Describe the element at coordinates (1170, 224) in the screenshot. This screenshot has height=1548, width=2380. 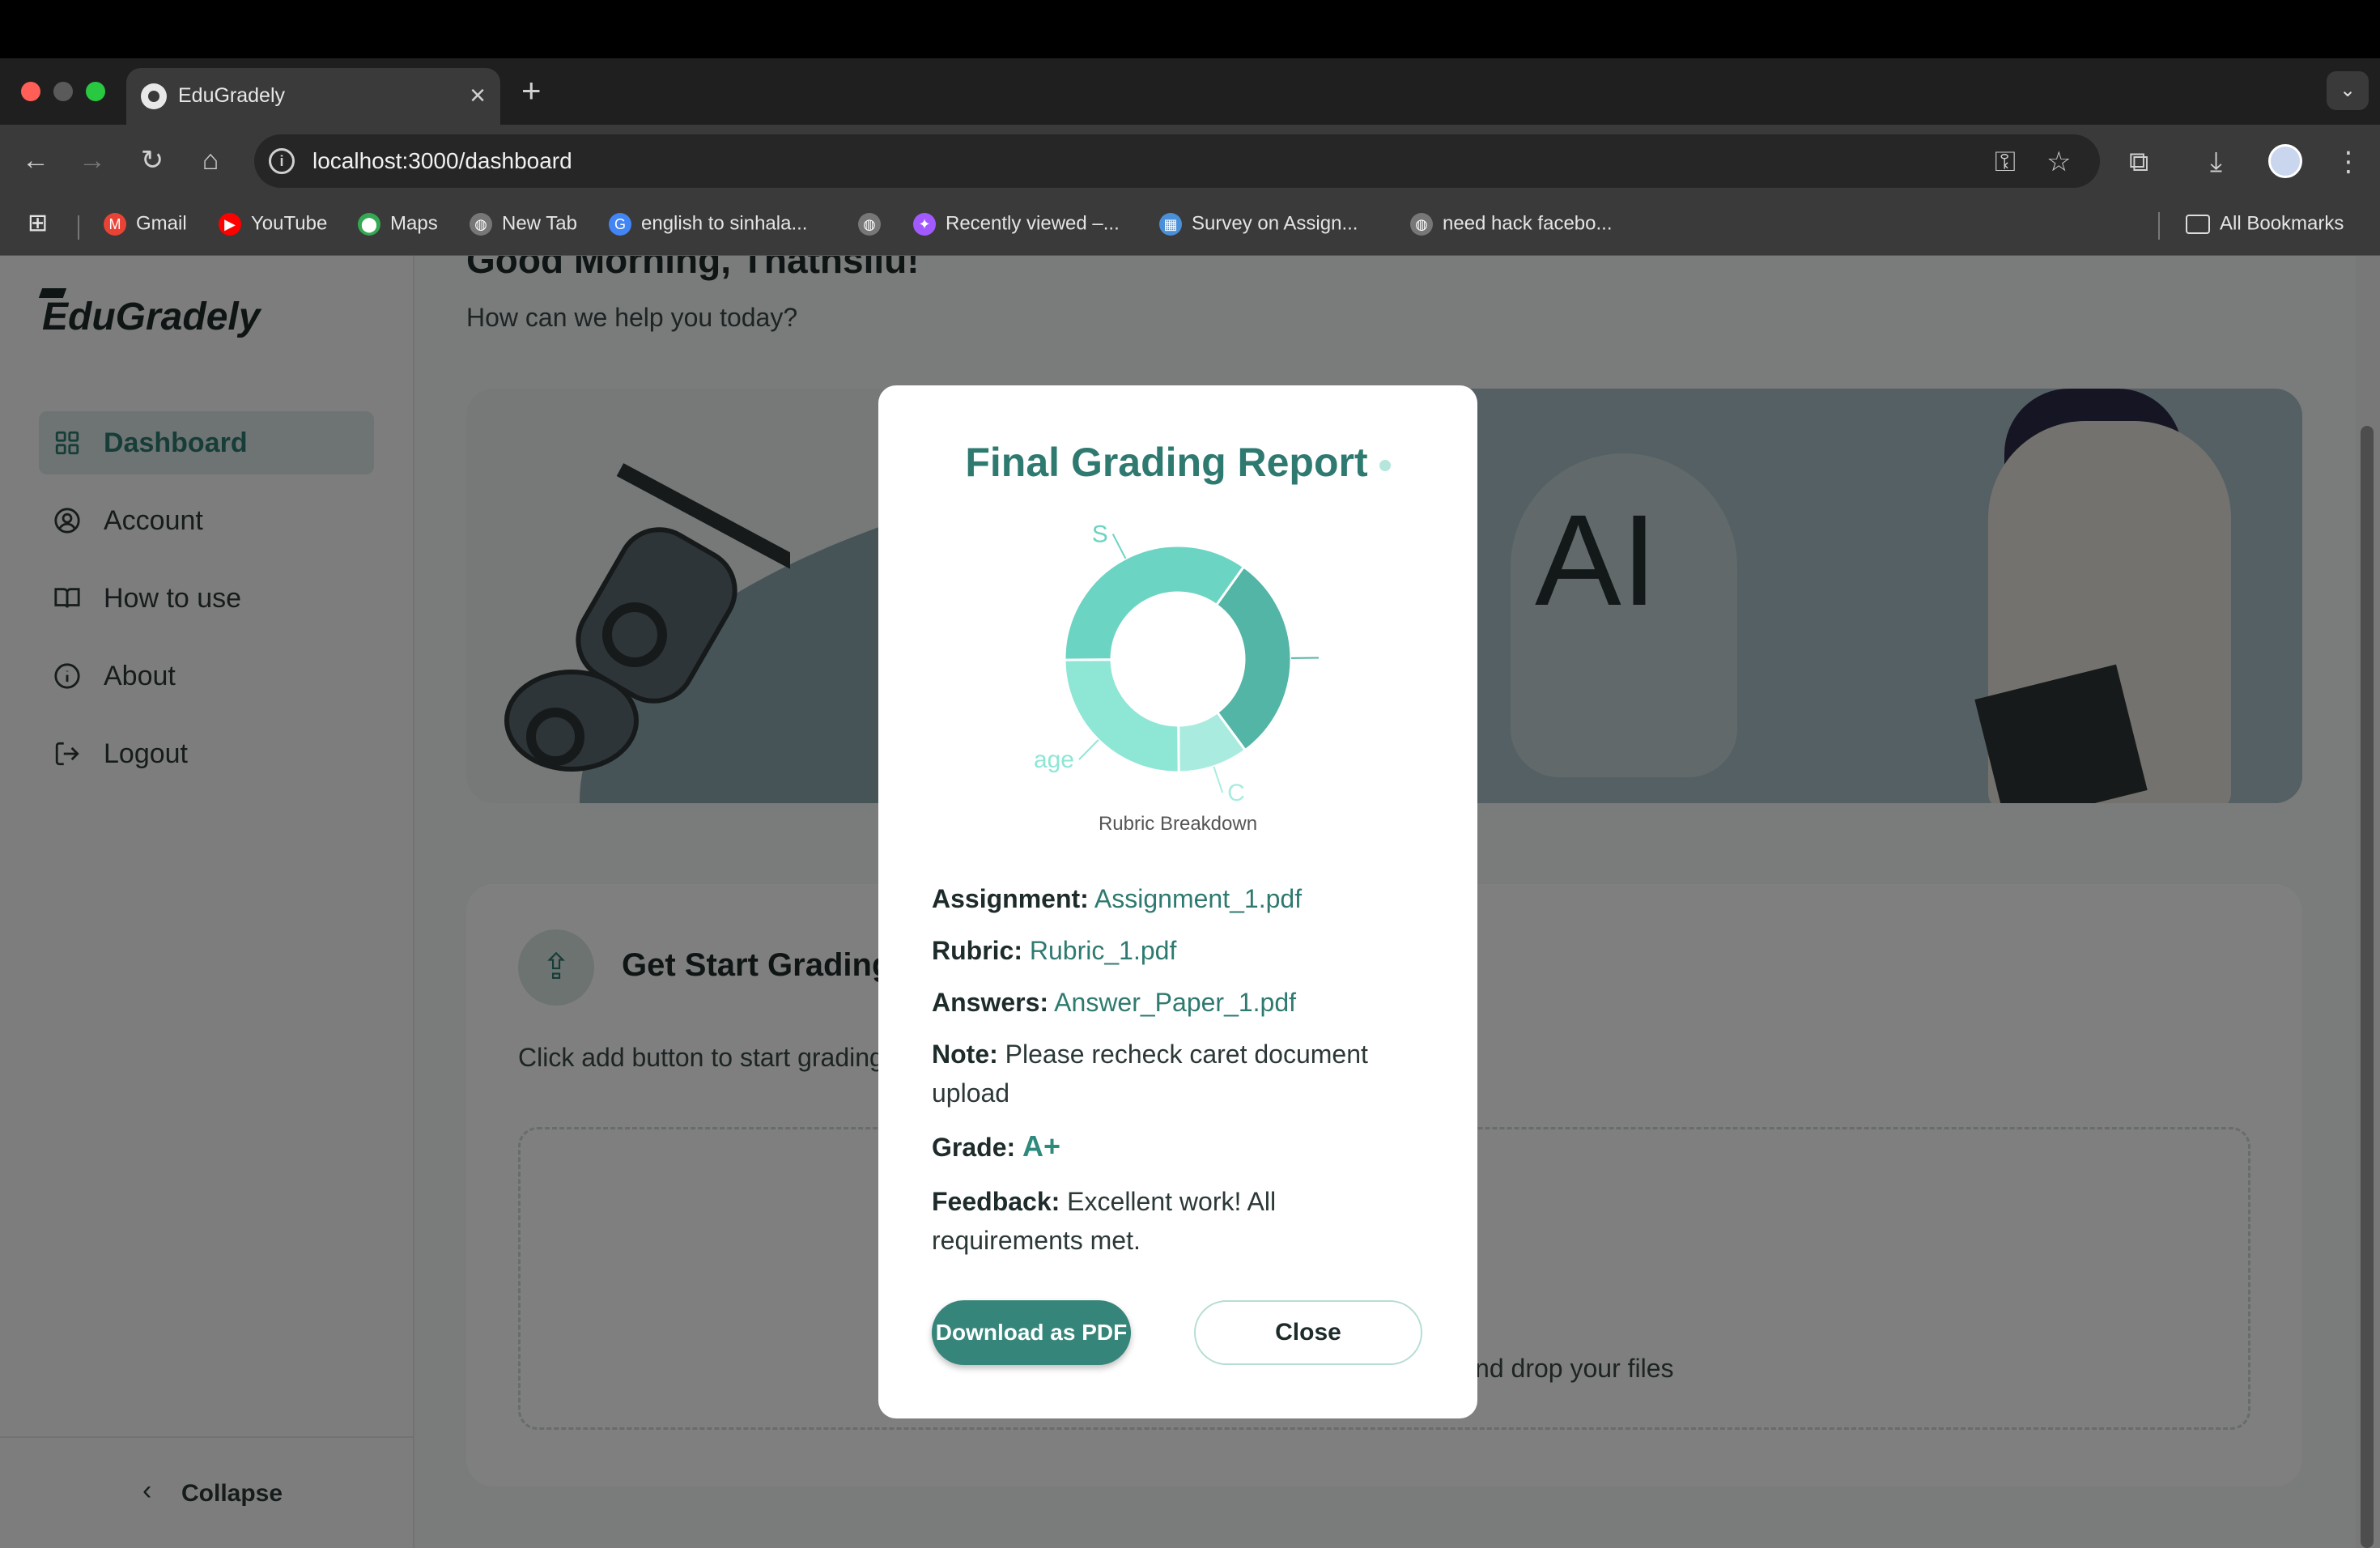
I see `forms-icon: ▦` at that location.